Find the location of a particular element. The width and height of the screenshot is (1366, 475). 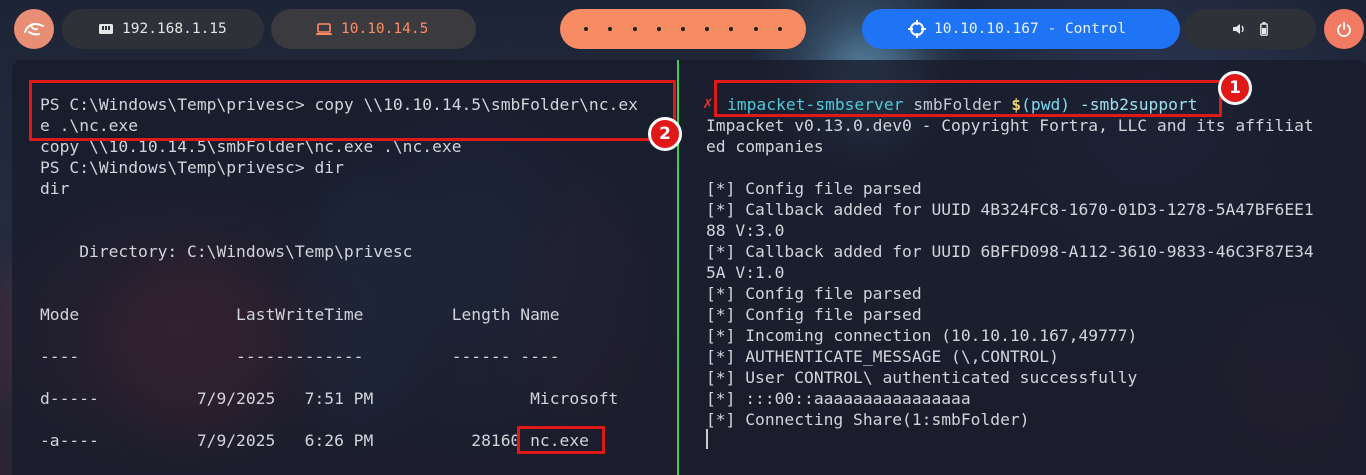

local-ip-label: 192.168.1.15 is located at coordinates (174, 29).